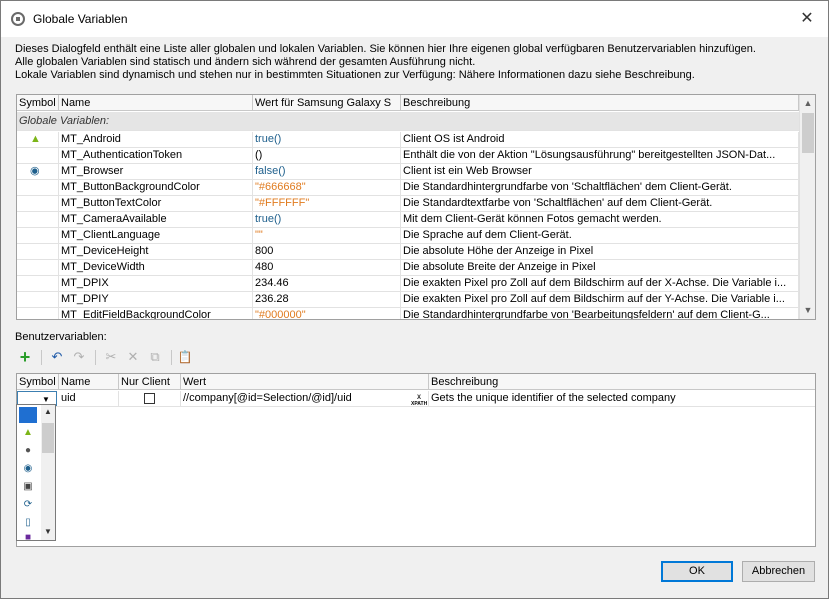 The image size is (829, 599). I want to click on group-label: Globale Variablen:, so click(64, 121).